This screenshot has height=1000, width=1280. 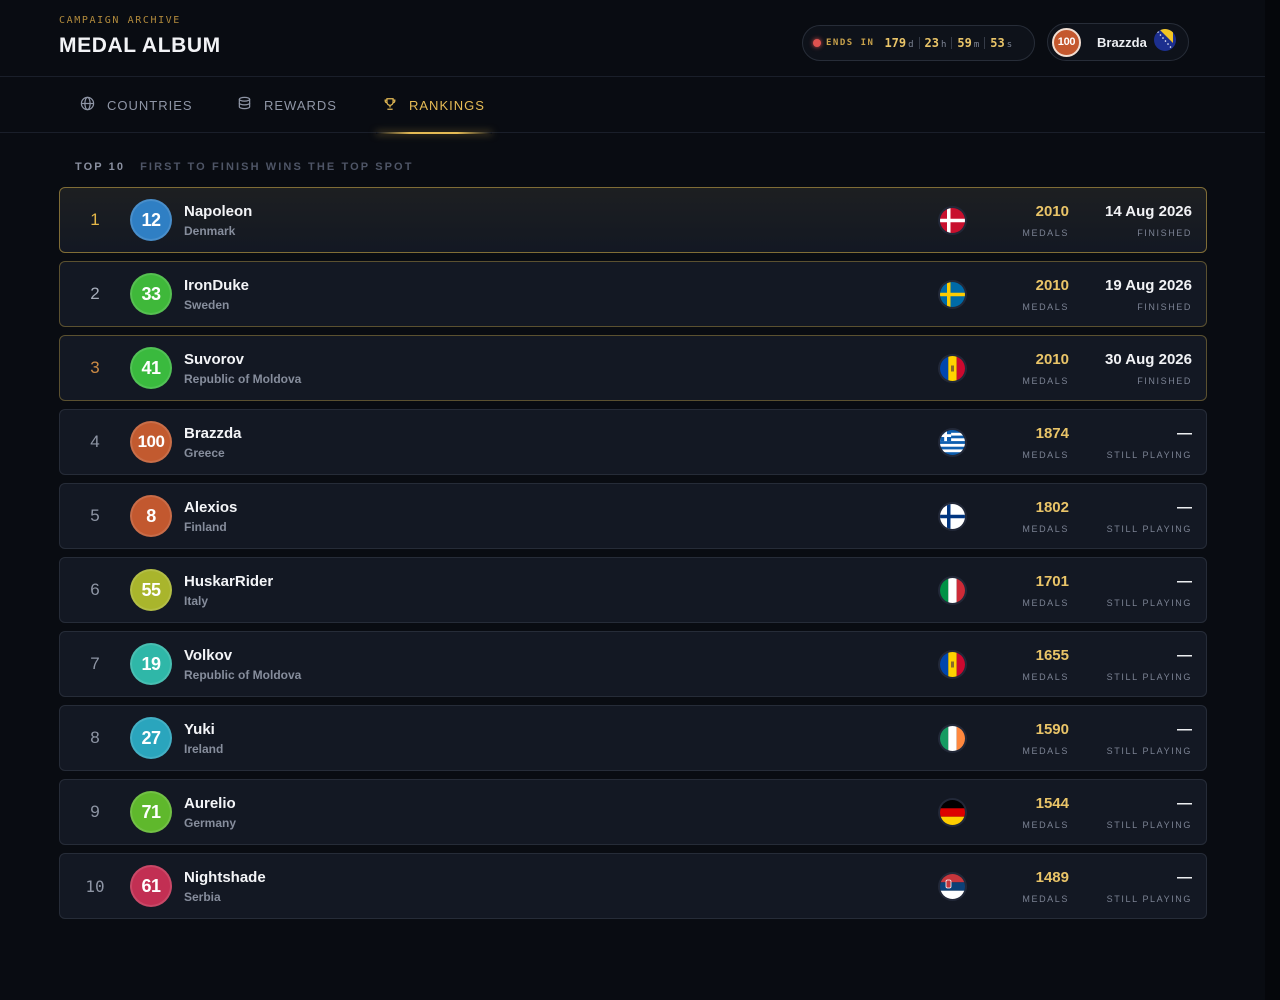 I want to click on player-country: Finland, so click(x=205, y=527).